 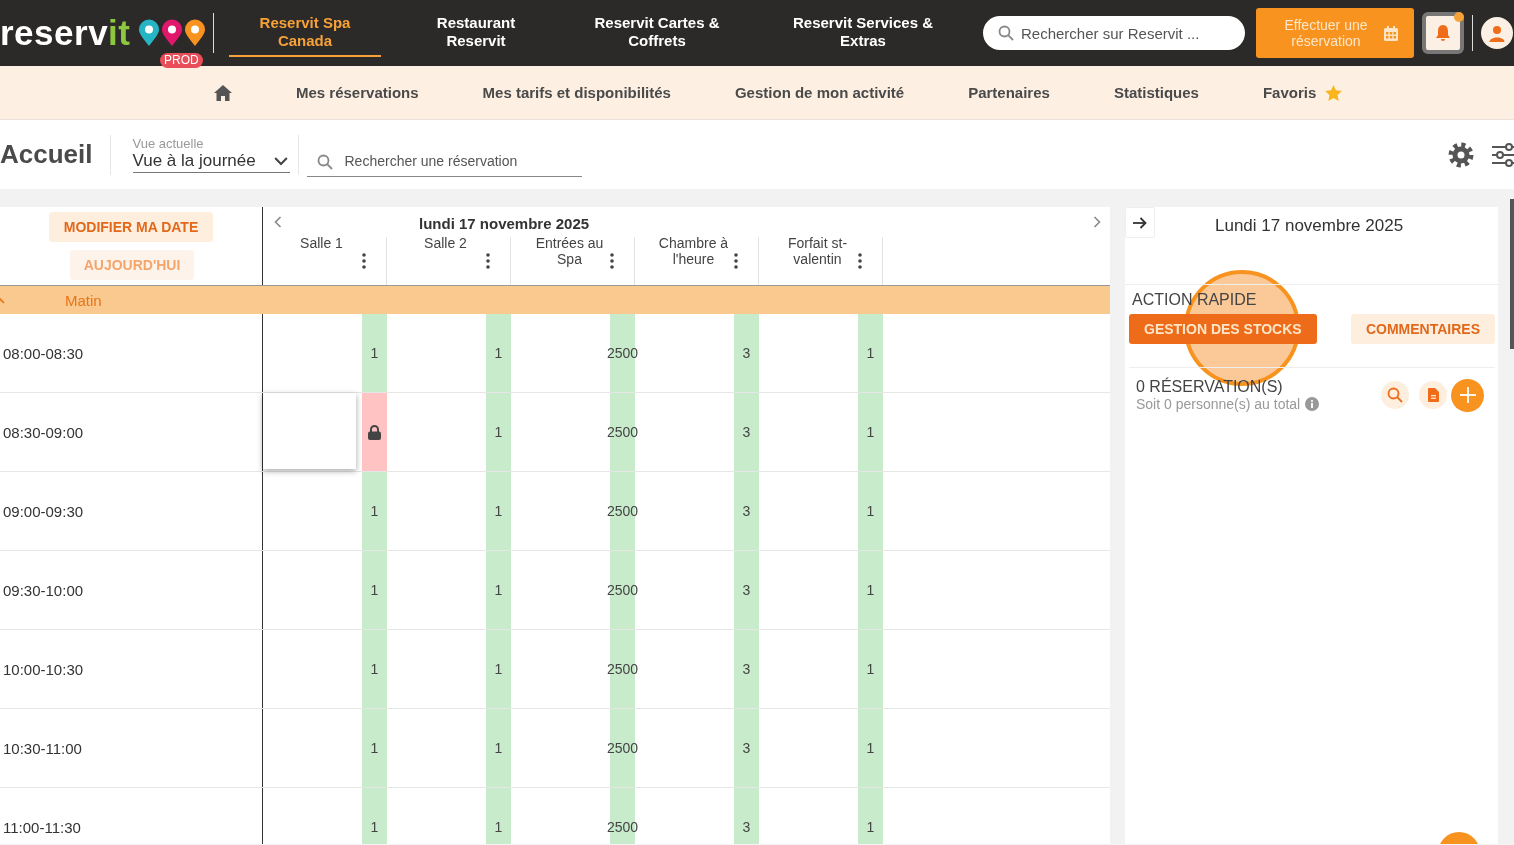 I want to click on menu-link: Gestion de mon activité, so click(x=819, y=92).